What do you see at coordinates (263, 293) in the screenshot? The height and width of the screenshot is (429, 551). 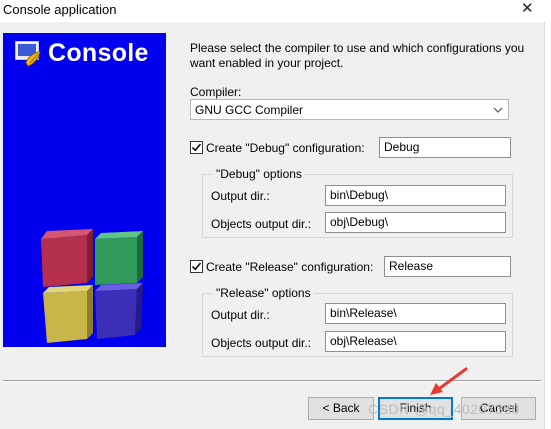 I see `release-options-title: "Release" options` at bounding box center [263, 293].